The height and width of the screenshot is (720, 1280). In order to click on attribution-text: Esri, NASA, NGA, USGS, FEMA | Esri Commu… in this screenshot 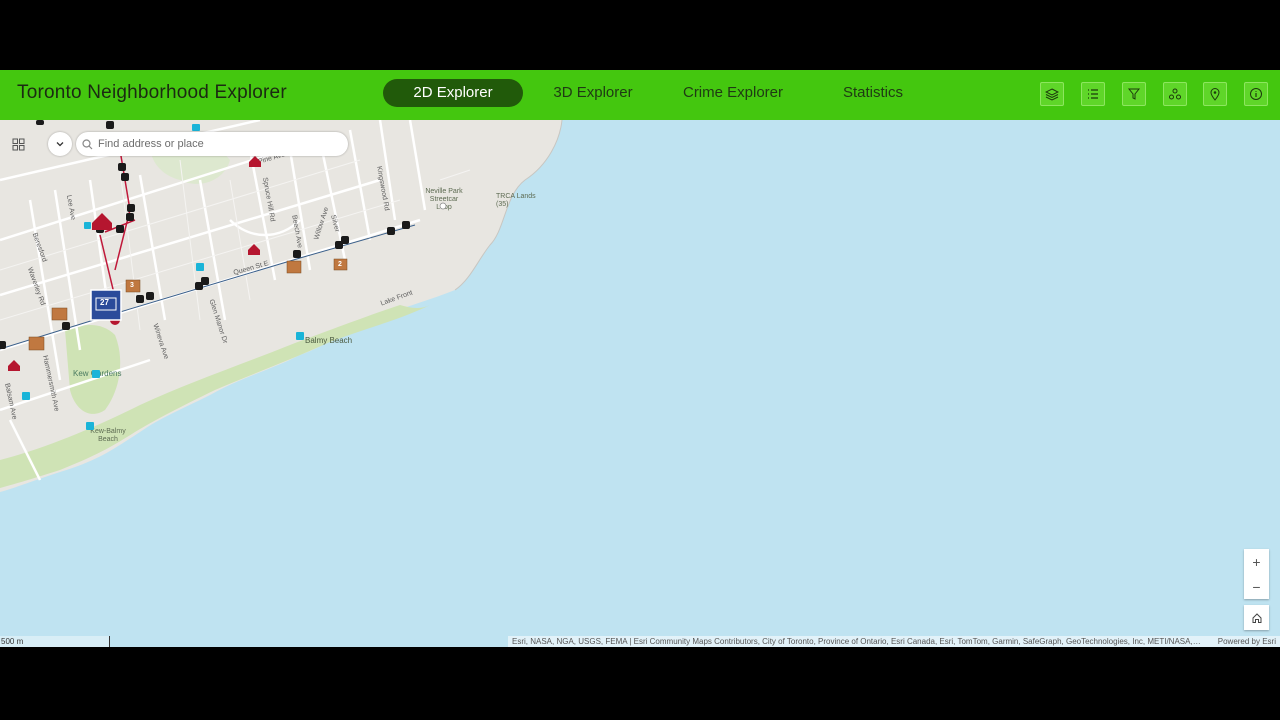, I will do `click(857, 641)`.